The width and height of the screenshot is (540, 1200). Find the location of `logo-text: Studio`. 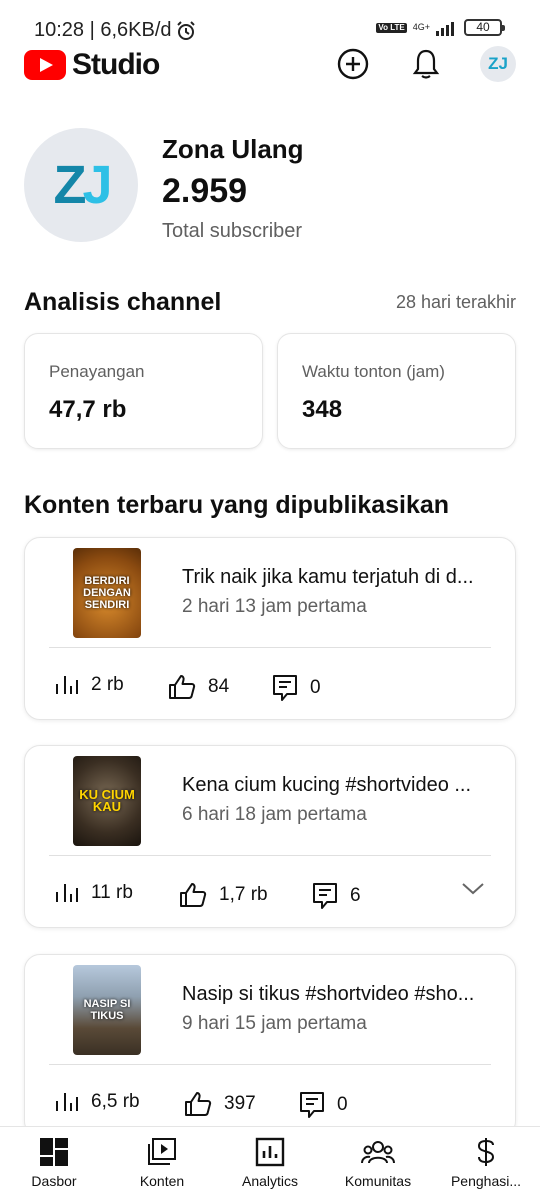

logo-text: Studio is located at coordinates (116, 64).